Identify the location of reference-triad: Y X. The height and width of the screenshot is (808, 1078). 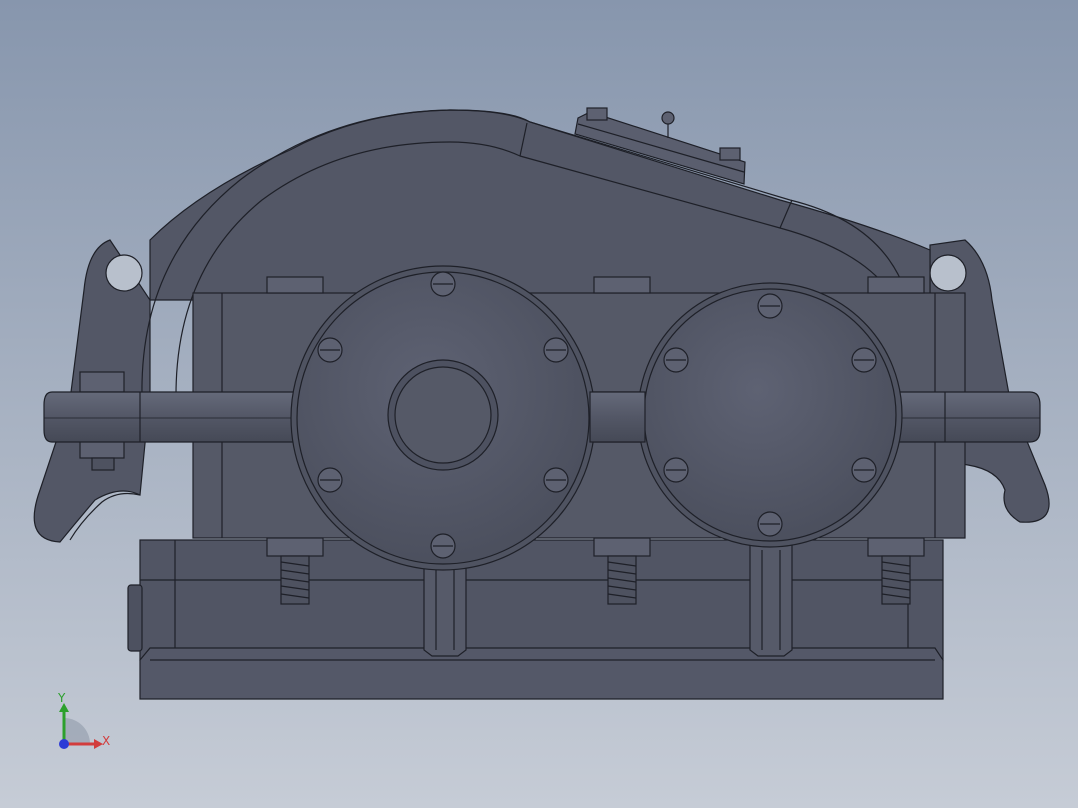
(83, 720).